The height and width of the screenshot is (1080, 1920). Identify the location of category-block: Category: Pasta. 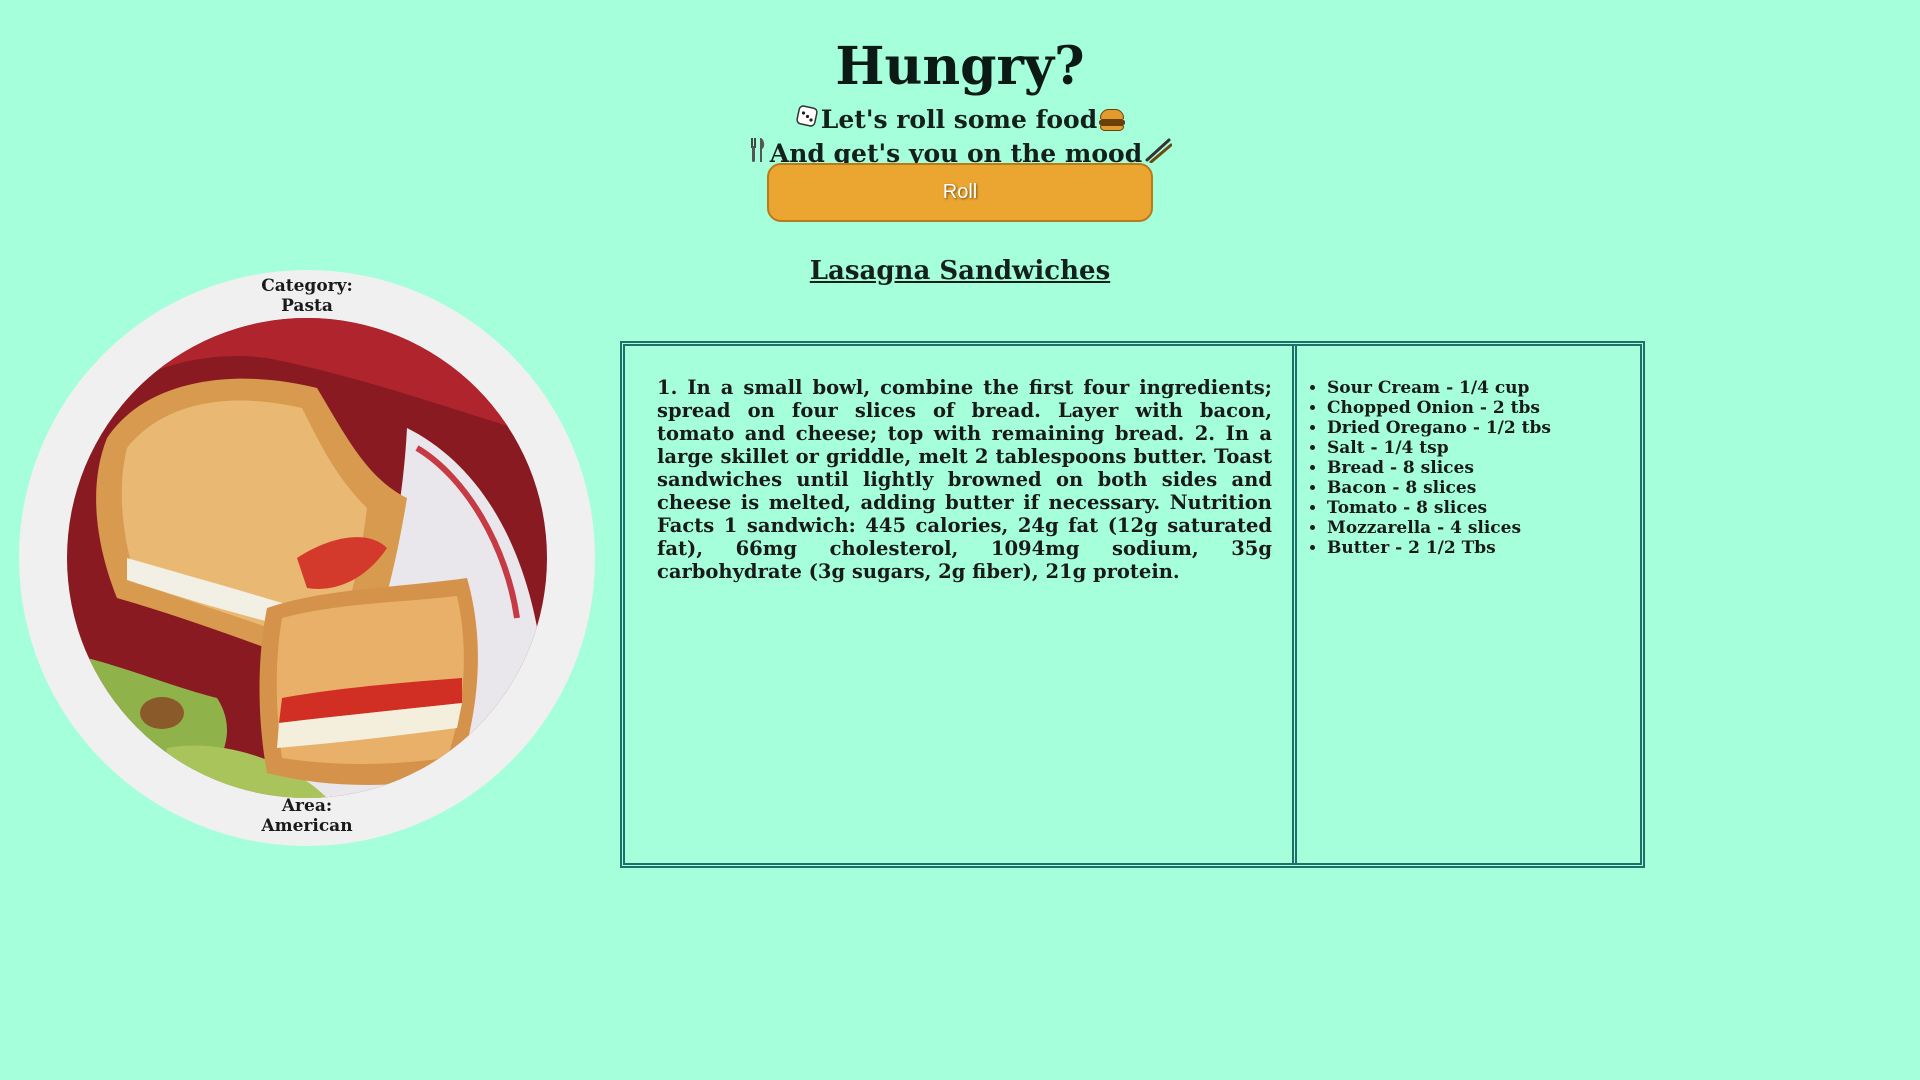
(307, 296).